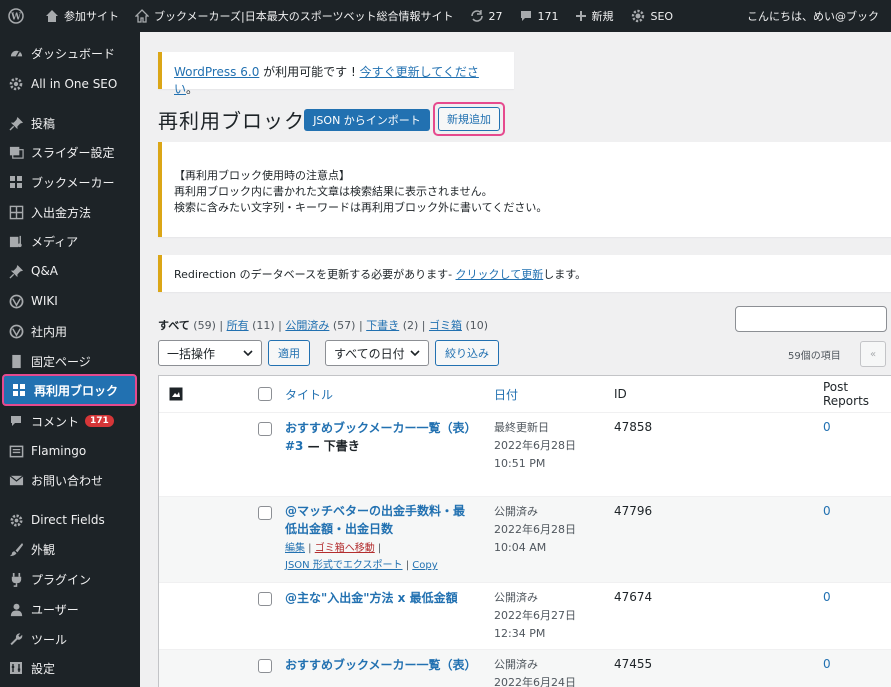 The image size is (891, 687). What do you see at coordinates (176, 394) in the screenshot?
I see `block-icon` at bounding box center [176, 394].